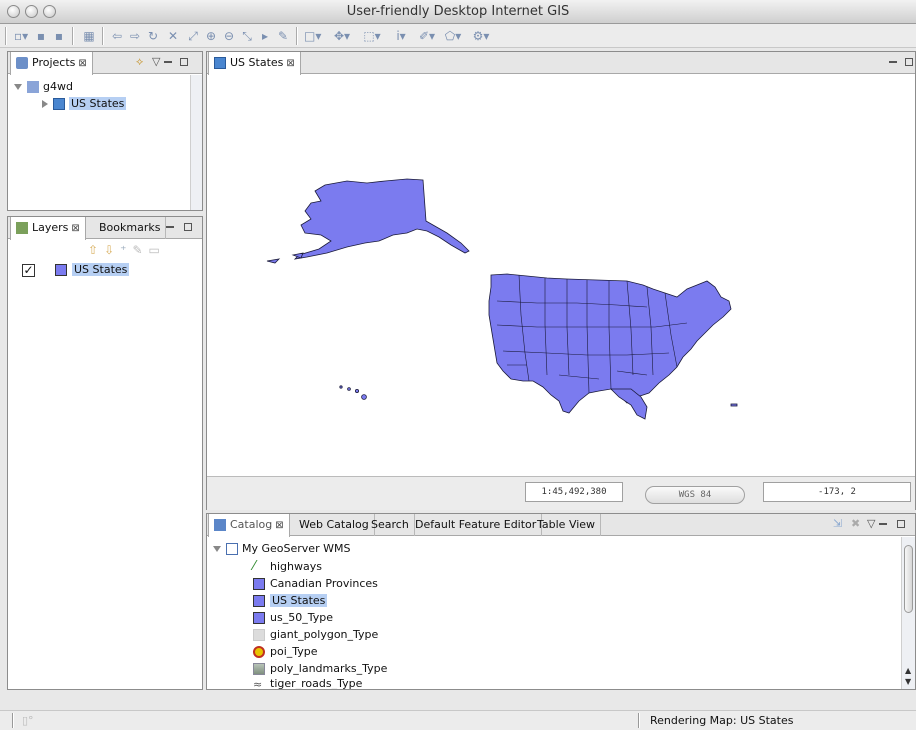 This screenshot has width=916, height=730. I want to click on tab-table-view: Table View, so click(567, 525).